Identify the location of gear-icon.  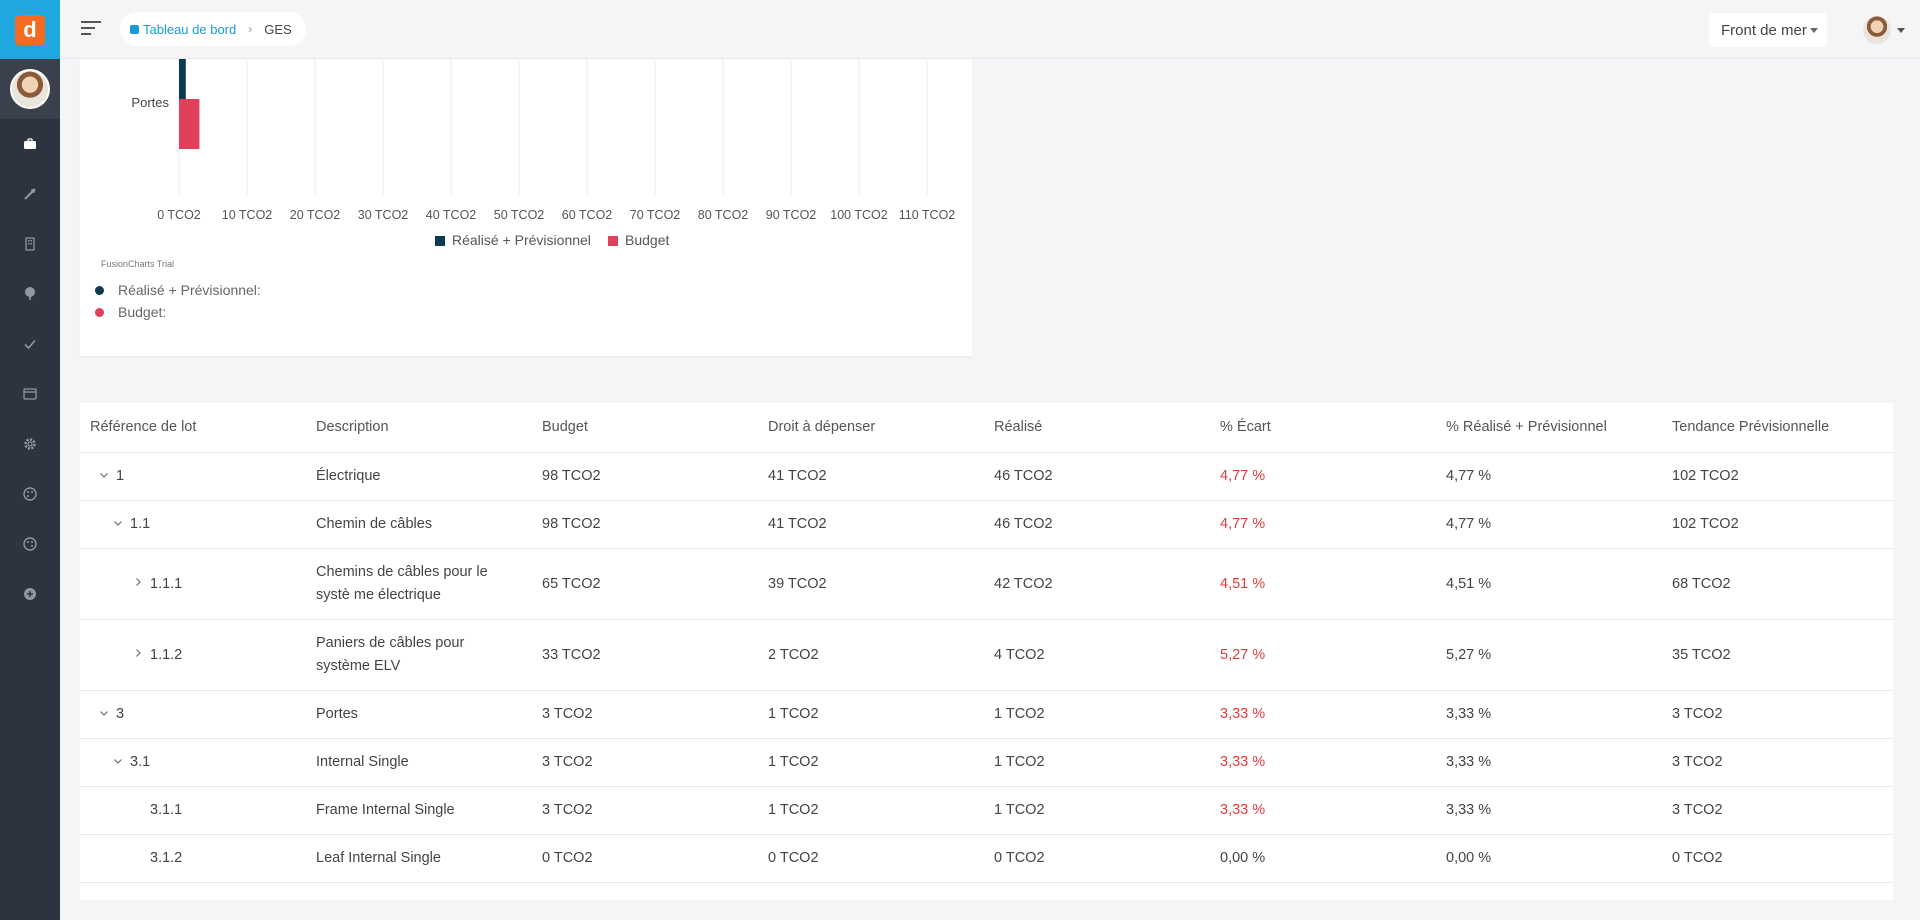
(30, 444).